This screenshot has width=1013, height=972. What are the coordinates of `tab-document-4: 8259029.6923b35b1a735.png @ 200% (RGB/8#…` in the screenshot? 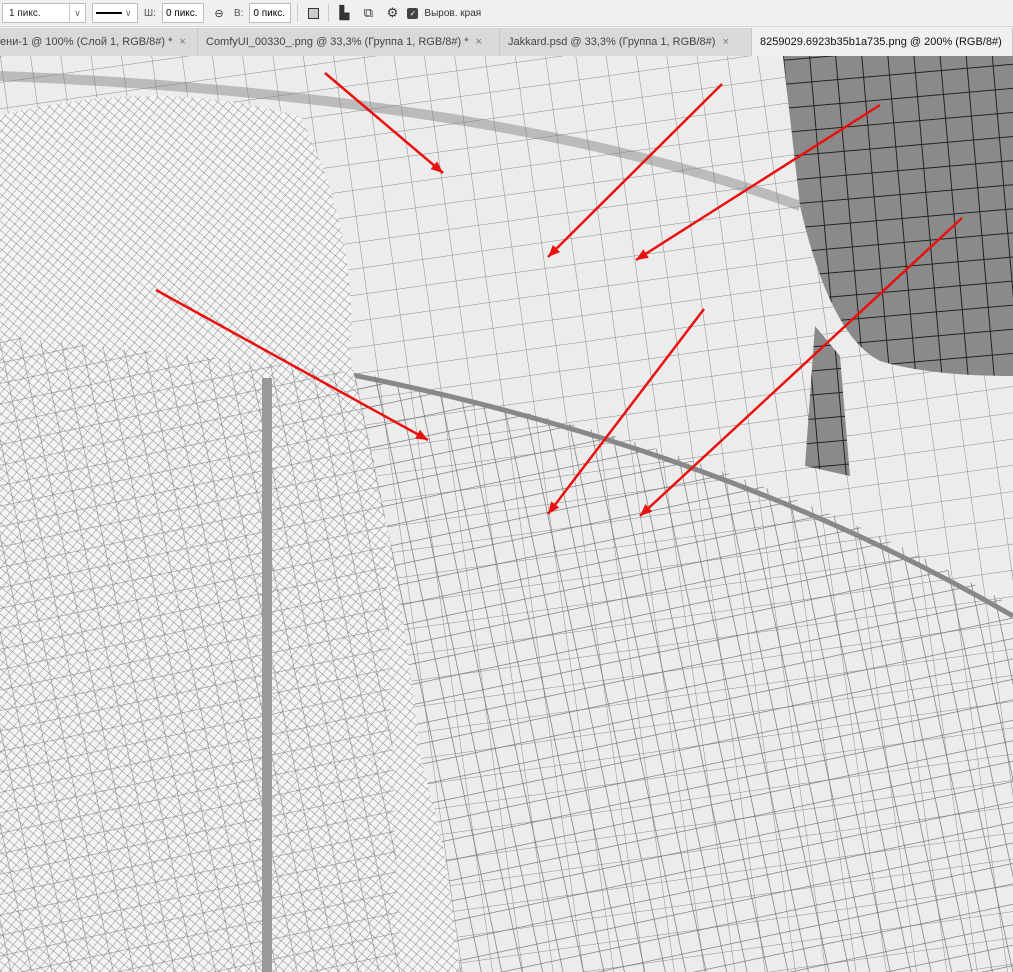 It's located at (882, 42).